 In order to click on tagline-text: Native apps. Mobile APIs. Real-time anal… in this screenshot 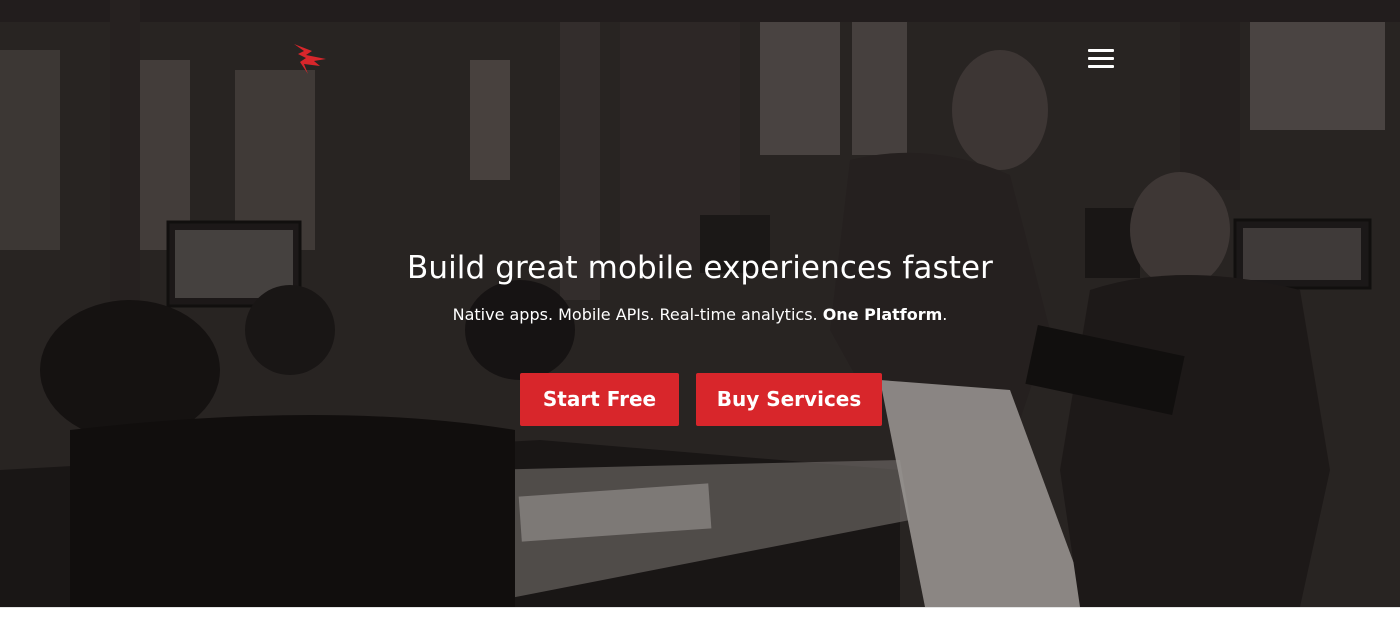, I will do `click(637, 314)`.